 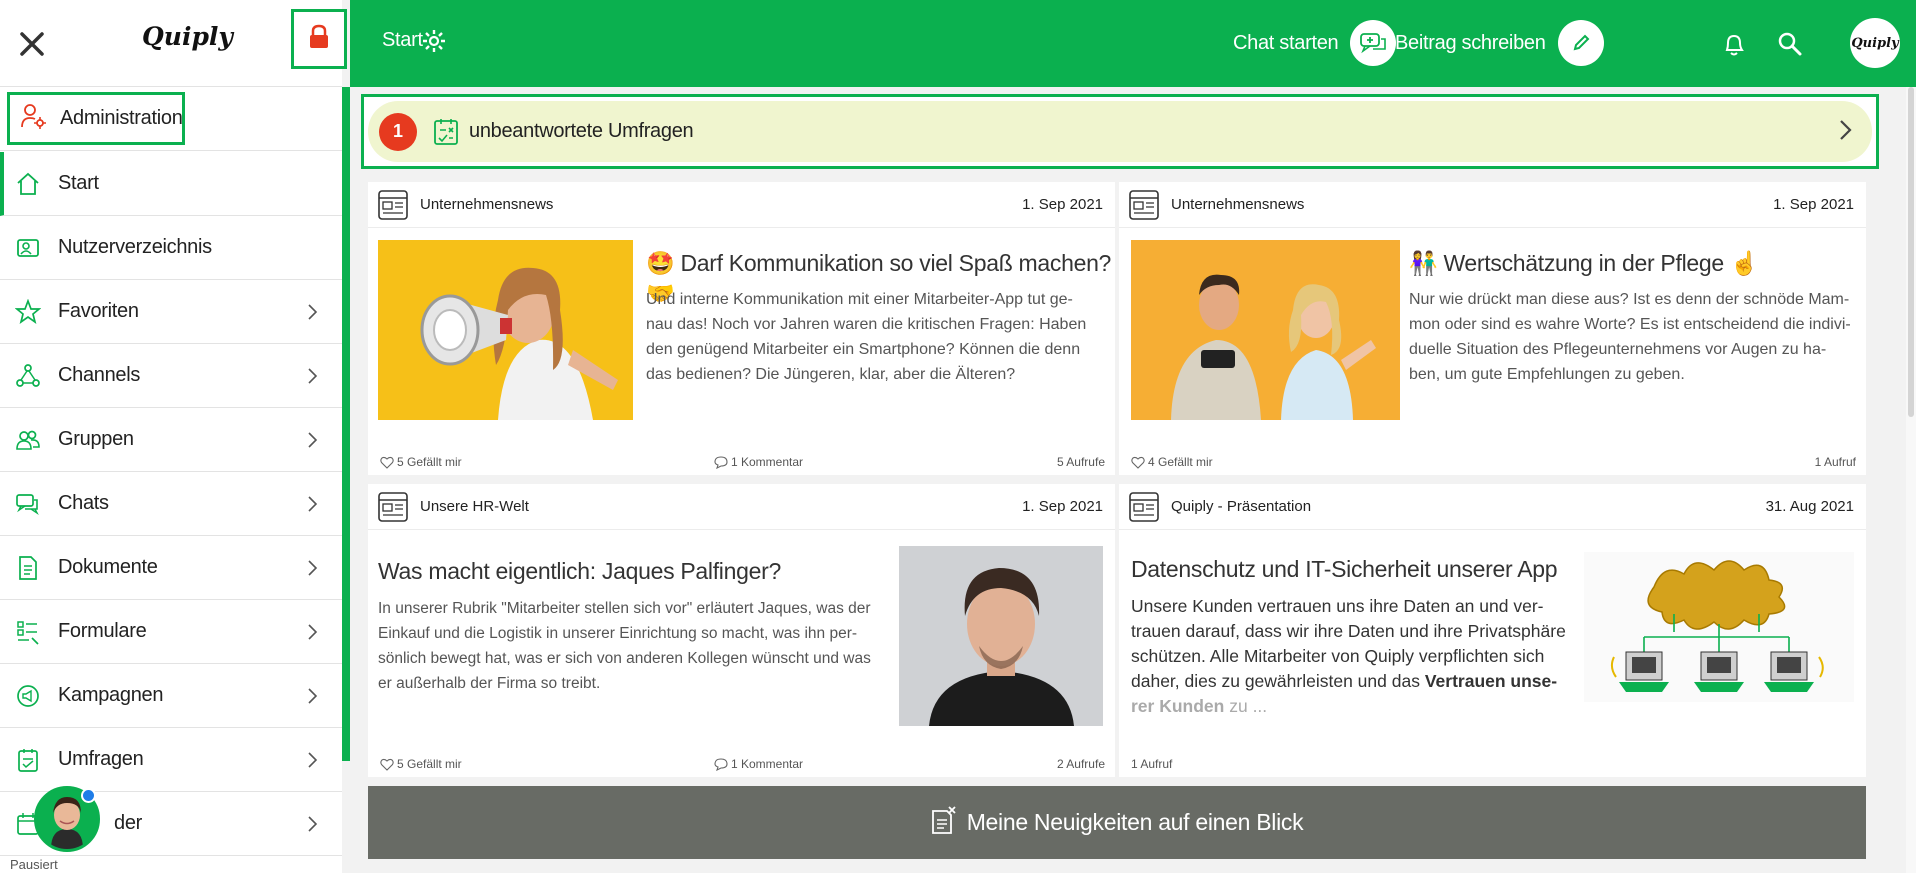 I want to click on sidebar-item-chats: Chats, so click(x=171, y=504).